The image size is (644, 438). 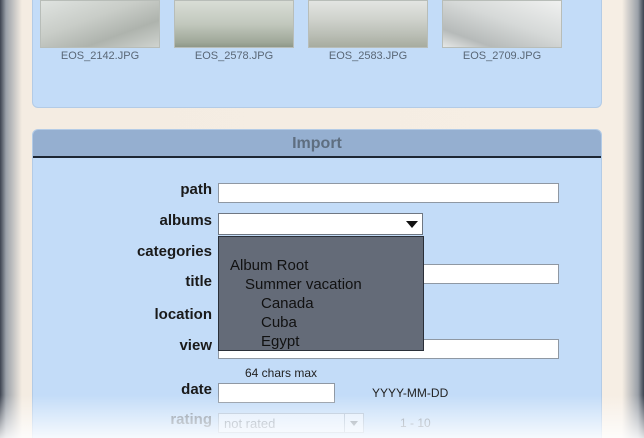 What do you see at coordinates (198, 281) in the screenshot?
I see `title-label: title` at bounding box center [198, 281].